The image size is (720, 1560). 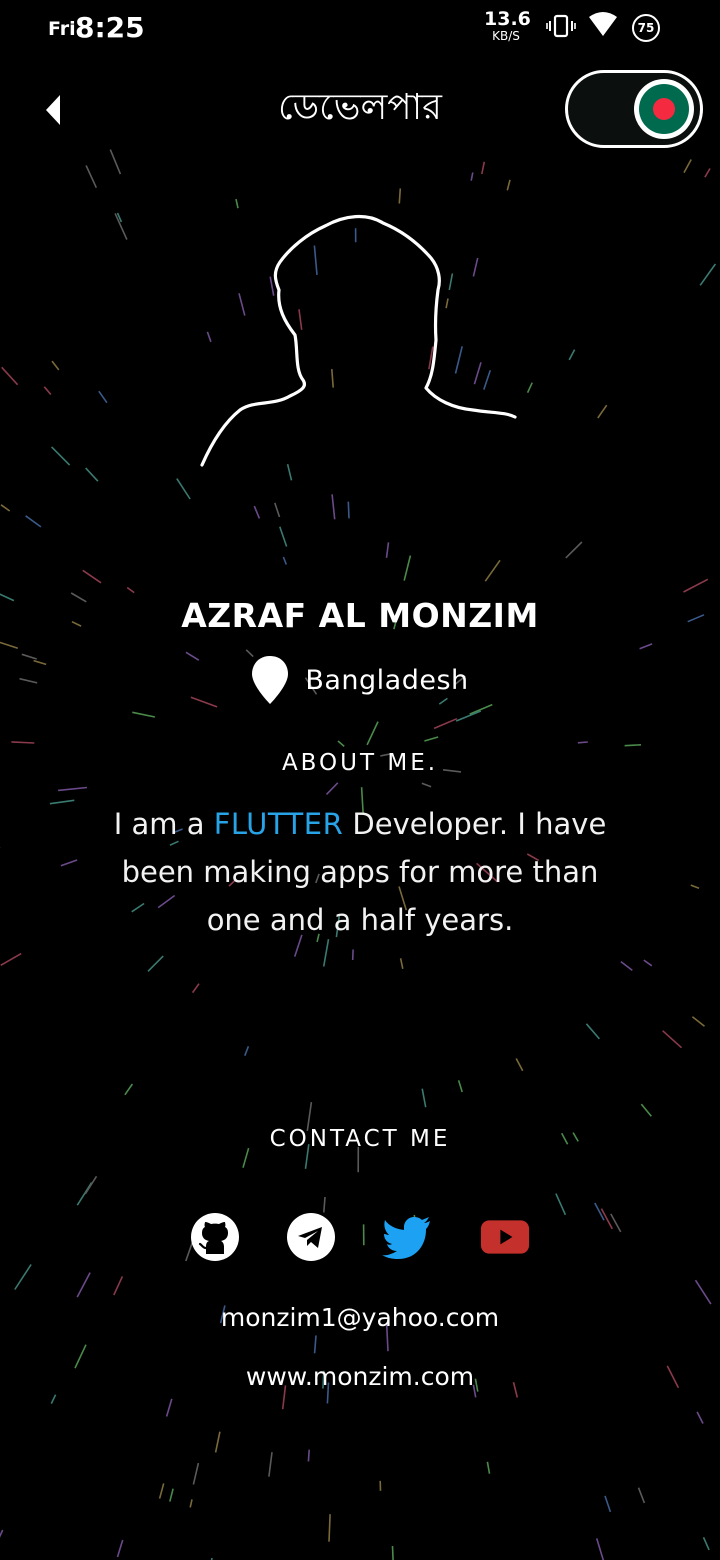 I want to click on about-text-start: I am a, so click(x=163, y=824).